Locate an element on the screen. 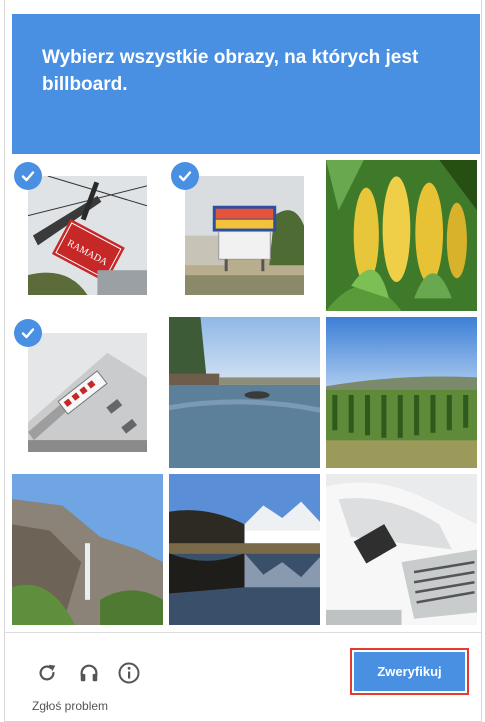  tile-image-billboard is located at coordinates (244, 235).